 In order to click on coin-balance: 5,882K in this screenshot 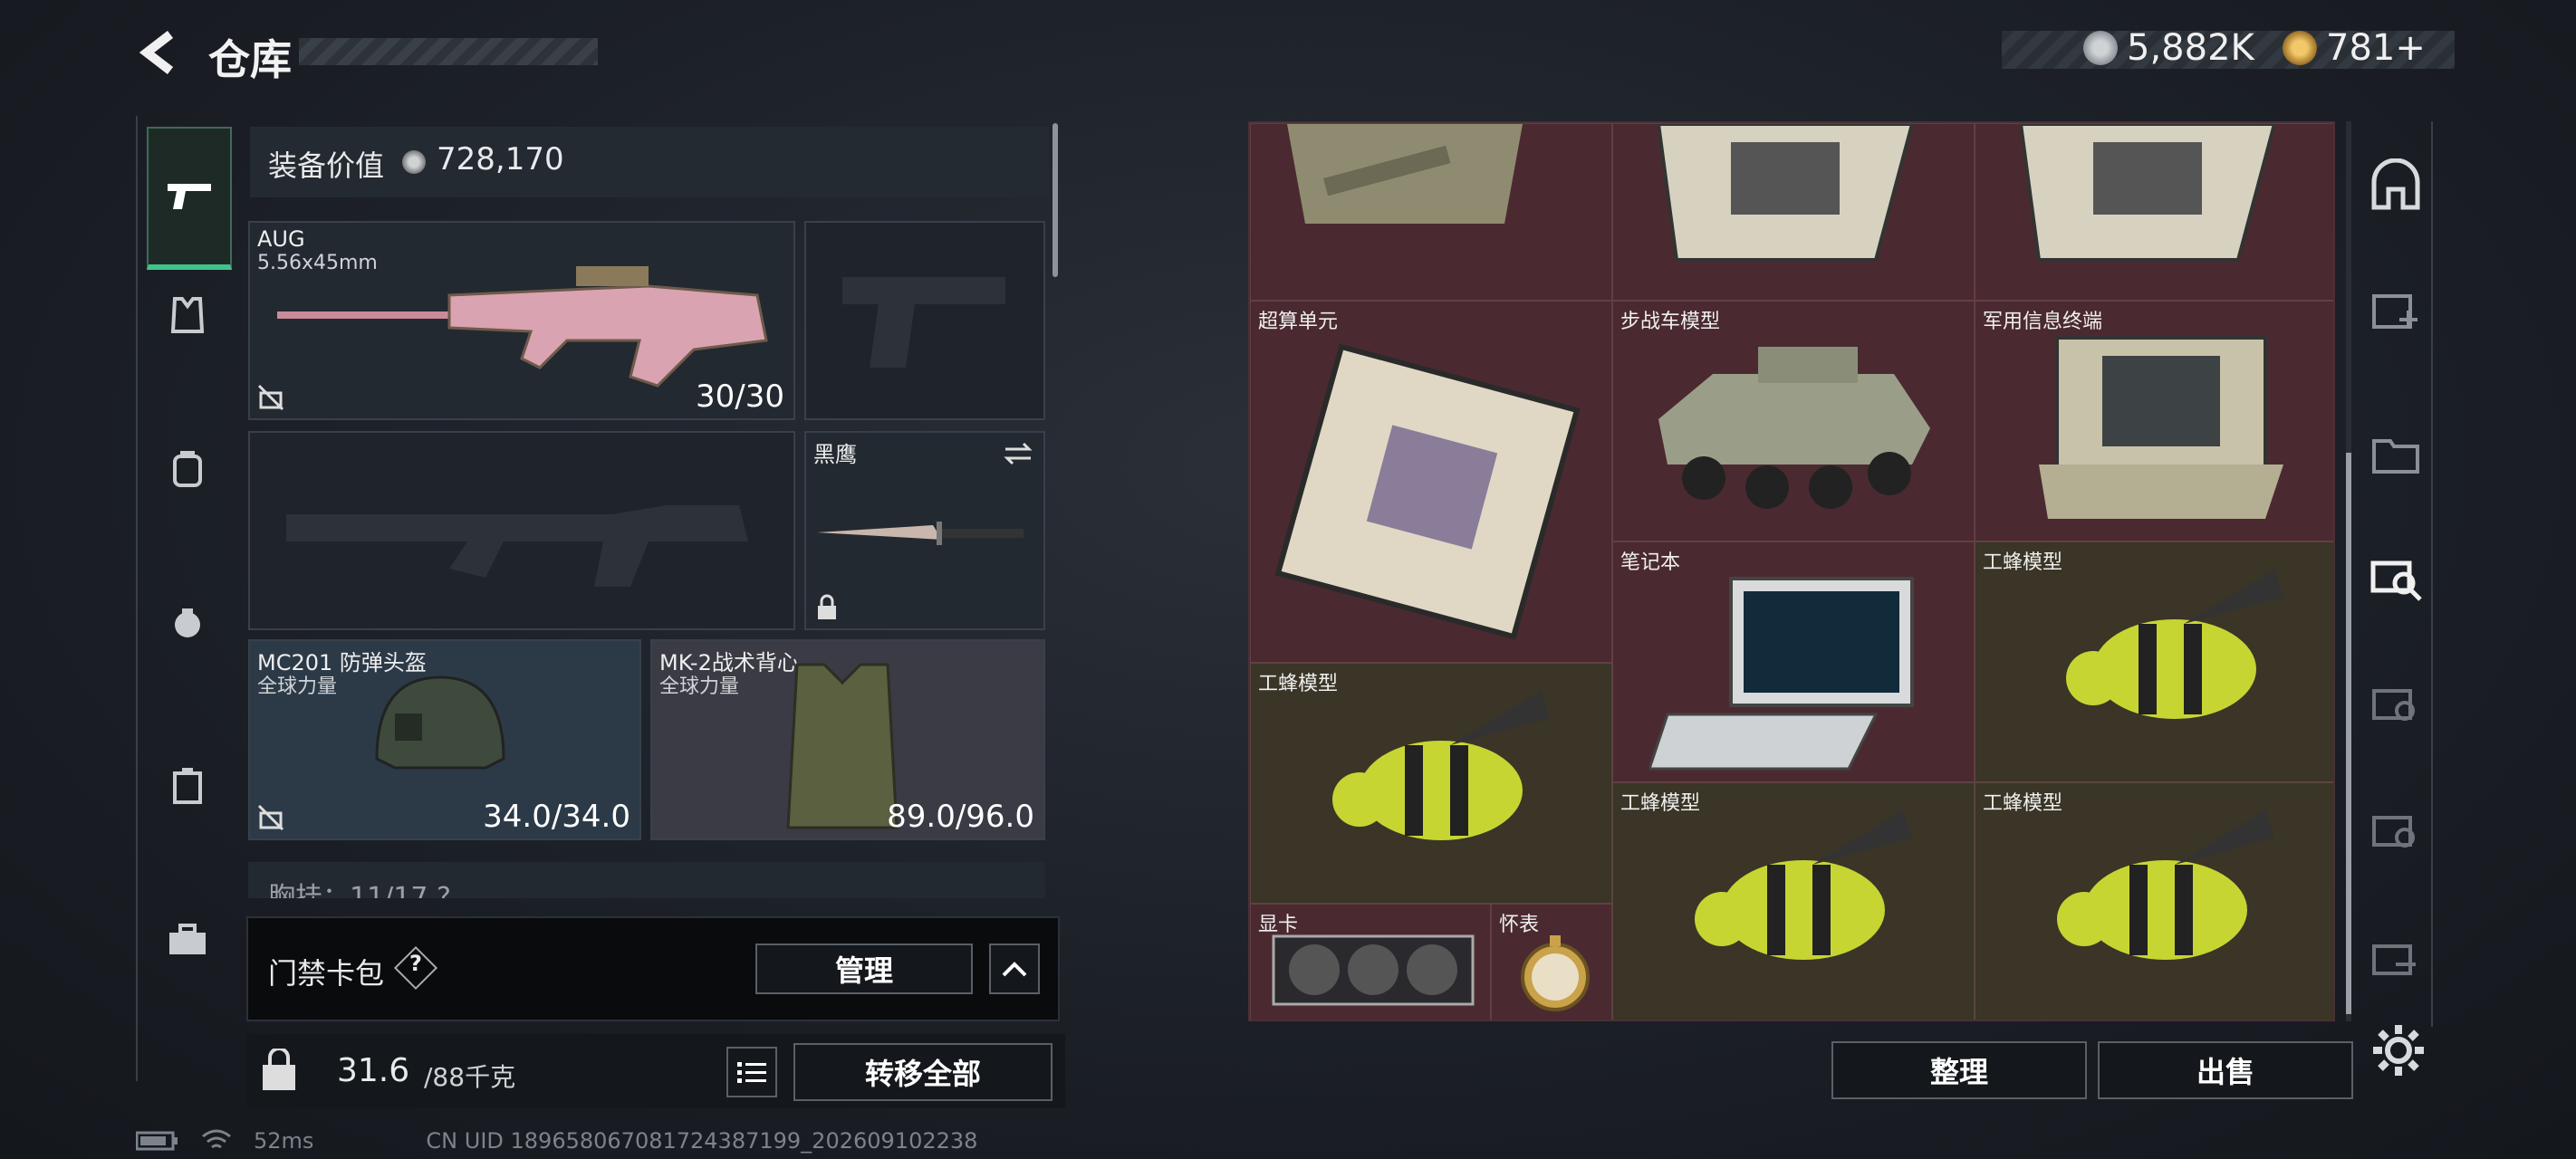, I will do `click(2168, 48)`.